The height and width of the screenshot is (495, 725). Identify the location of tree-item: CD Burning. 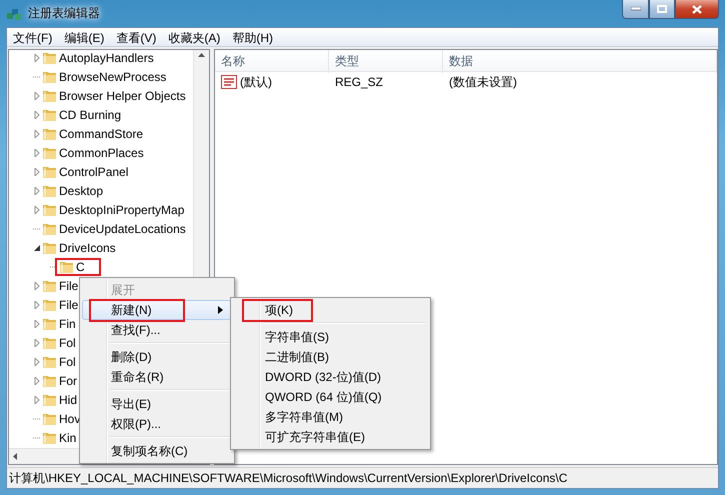
(90, 115).